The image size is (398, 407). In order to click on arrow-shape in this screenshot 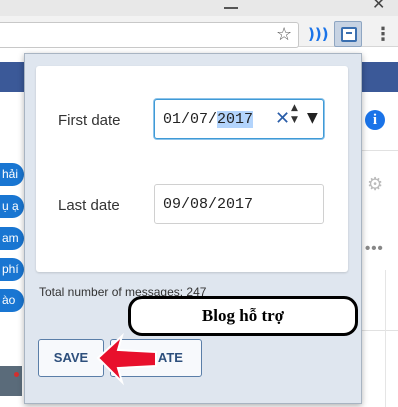, I will do `click(126, 359)`.